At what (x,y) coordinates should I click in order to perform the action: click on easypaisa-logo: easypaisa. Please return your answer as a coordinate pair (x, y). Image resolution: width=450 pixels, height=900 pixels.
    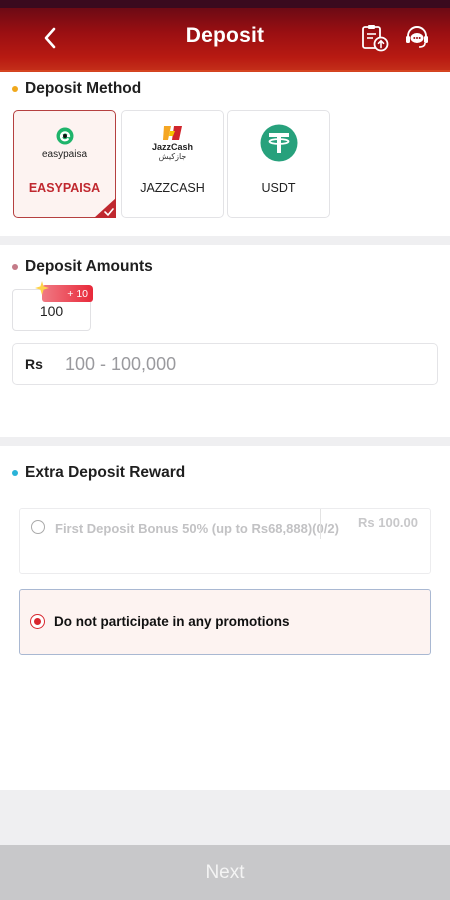
    Looking at the image, I should click on (64, 143).